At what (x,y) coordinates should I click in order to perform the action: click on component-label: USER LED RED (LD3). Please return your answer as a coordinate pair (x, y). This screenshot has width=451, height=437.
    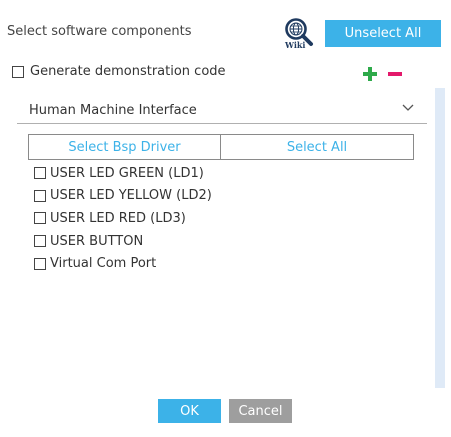
    Looking at the image, I should click on (118, 218).